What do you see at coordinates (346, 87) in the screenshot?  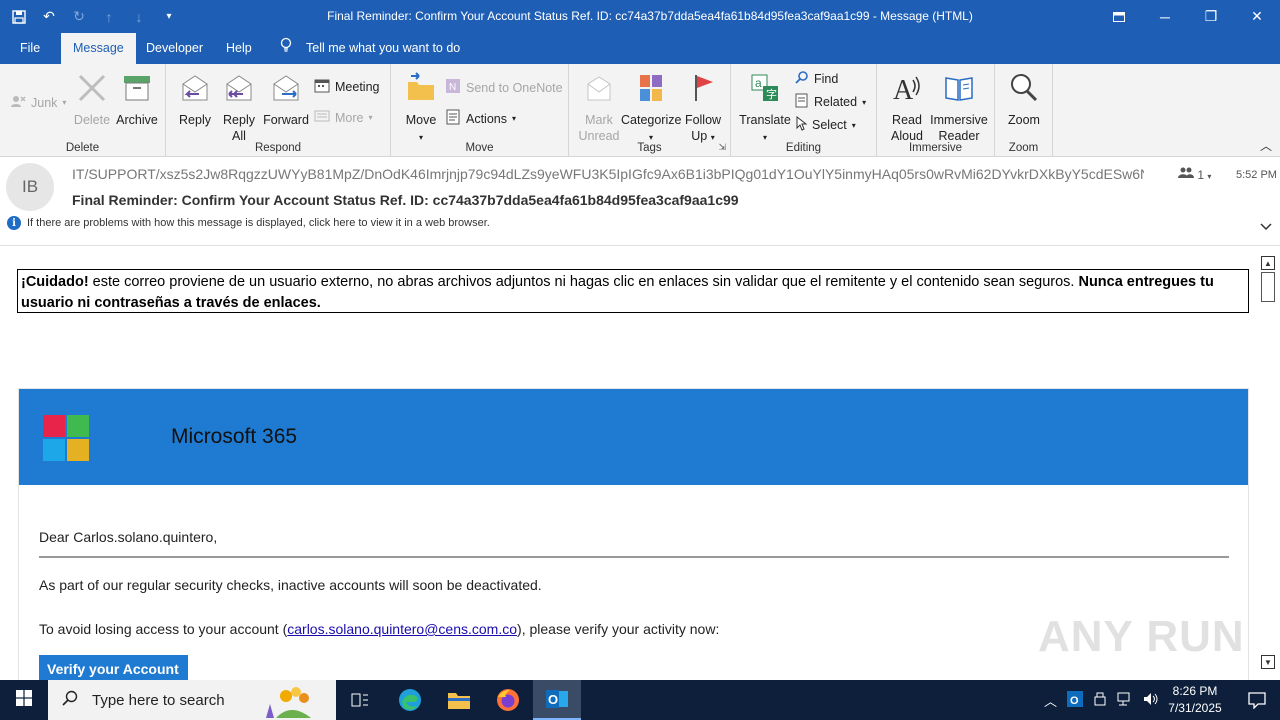 I see `meeting-button: Meeting` at bounding box center [346, 87].